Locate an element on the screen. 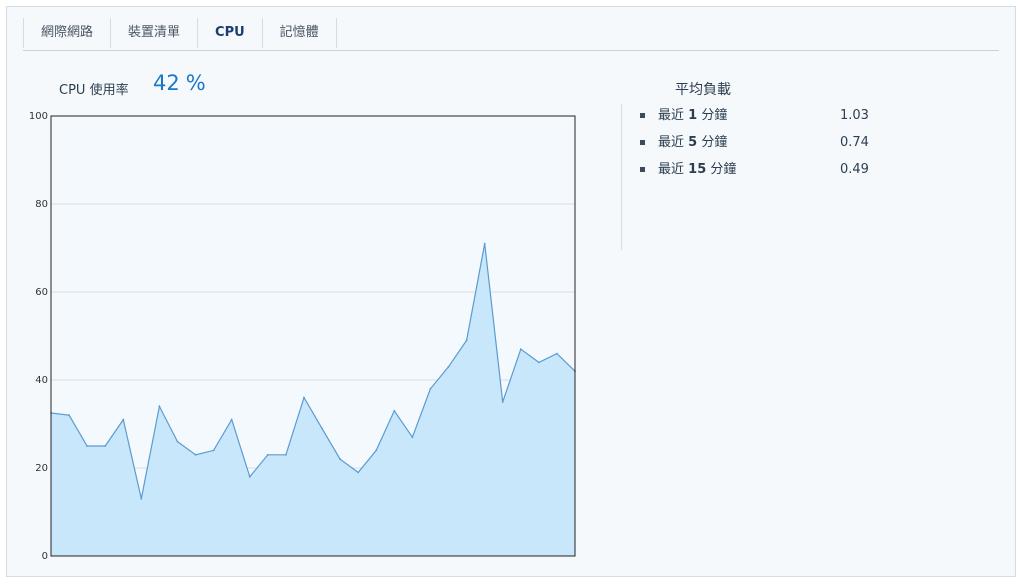  y-tick-label: 80 is located at coordinates (41, 204).